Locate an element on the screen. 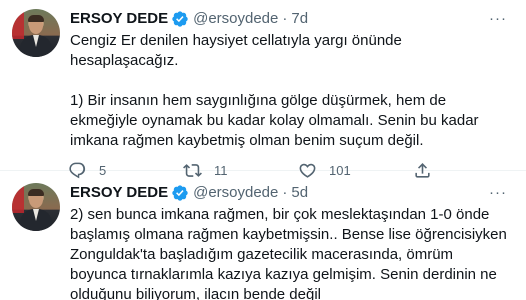 This screenshot has height=300, width=526. tweet-text-line: olduğunu biliyorum, ilacın bende değil is located at coordinates (196, 293).